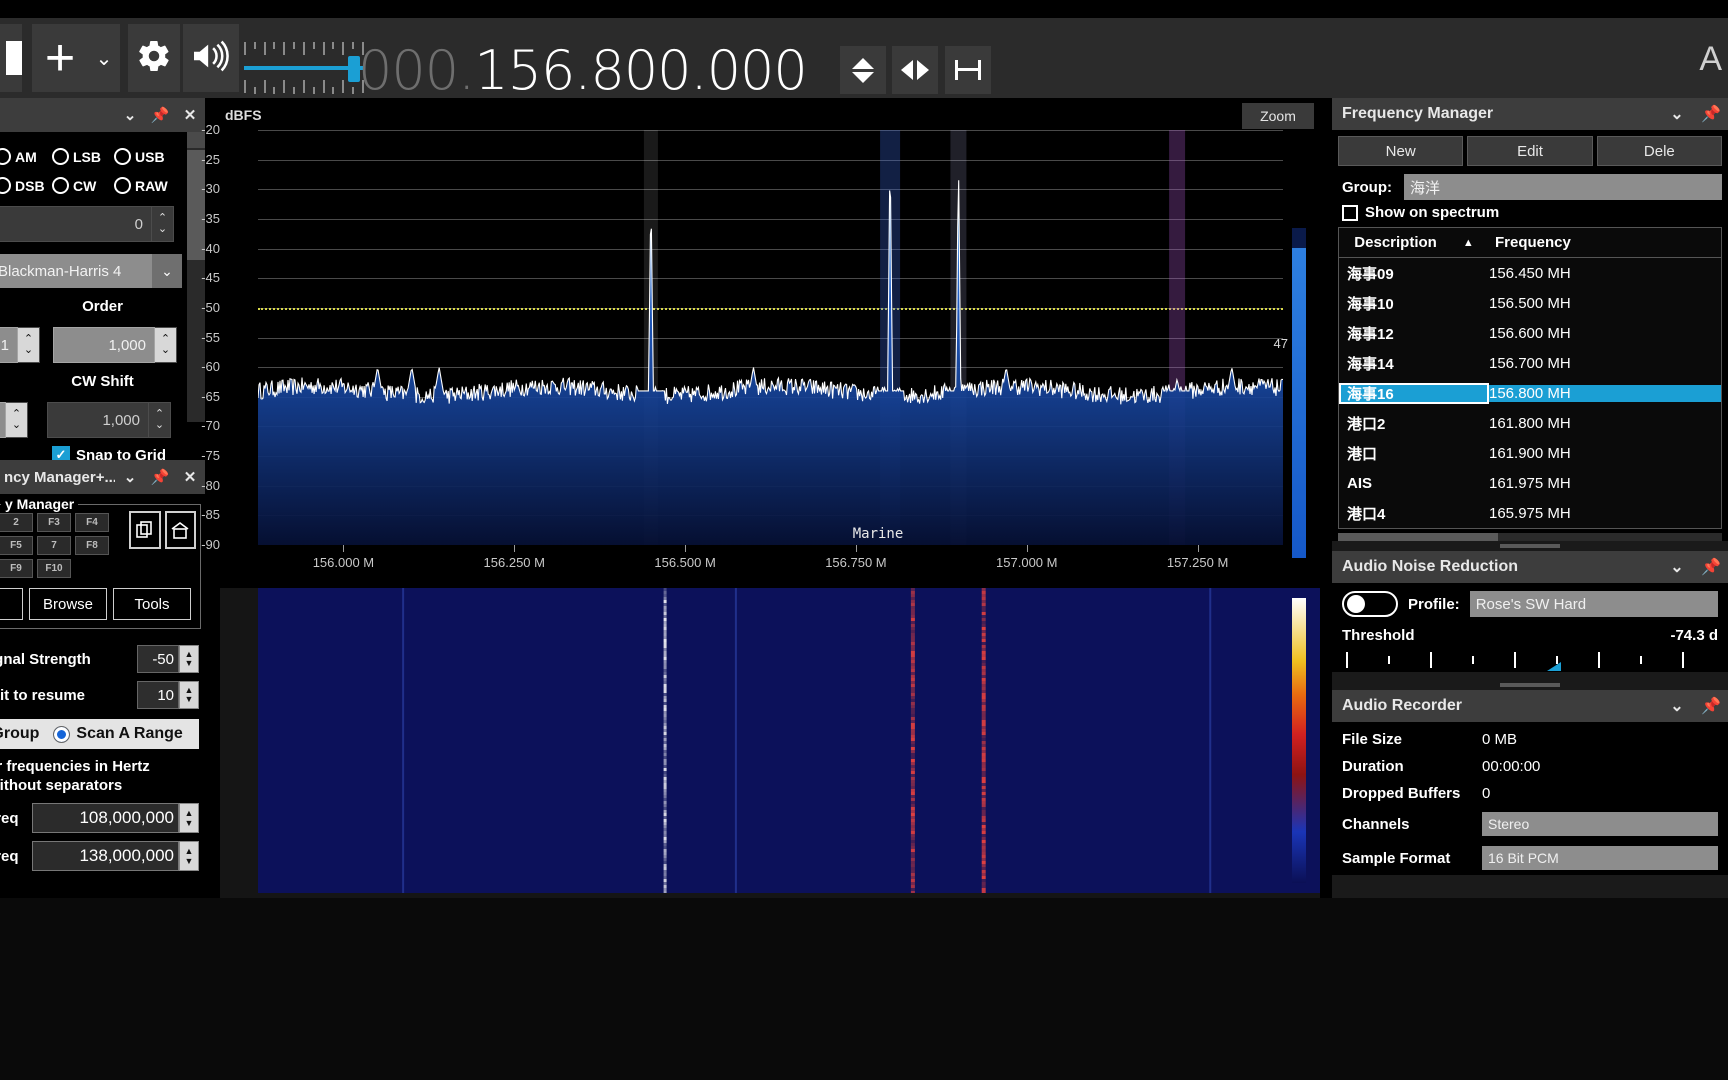 This screenshot has height=1080, width=1728. I want to click on profile-select: Rose's SW Hard, so click(1593, 604).